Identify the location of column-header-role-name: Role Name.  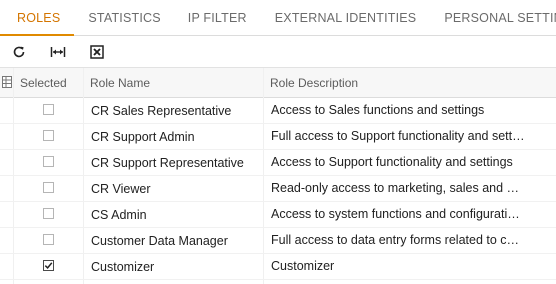
(173, 82).